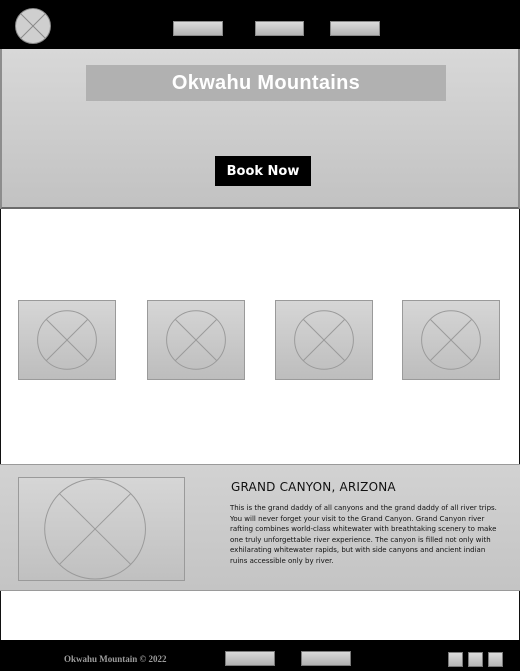  I want to click on feature-image, so click(101, 529).